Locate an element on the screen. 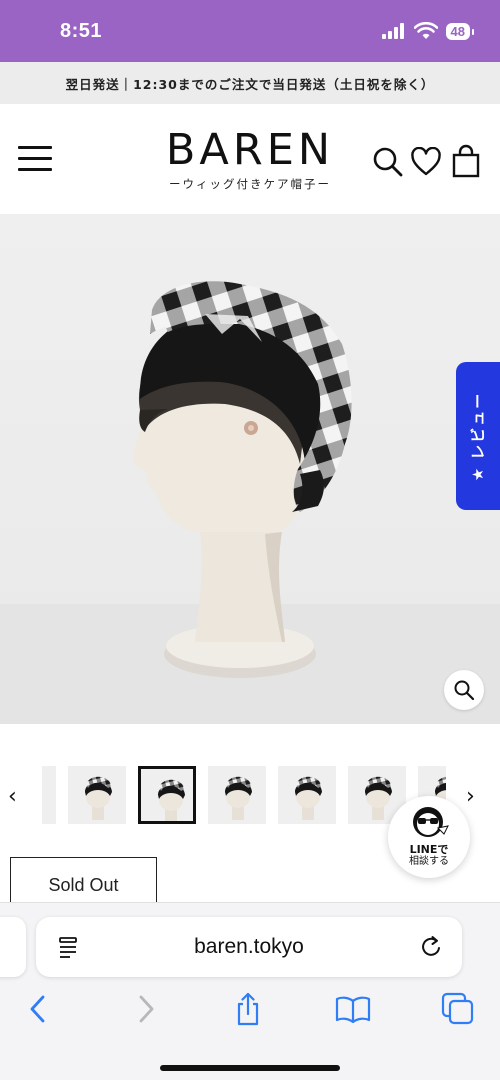 The image size is (500, 1080). logo-tagline: ーウィッグ付きケア帽子ー is located at coordinates (250, 184).